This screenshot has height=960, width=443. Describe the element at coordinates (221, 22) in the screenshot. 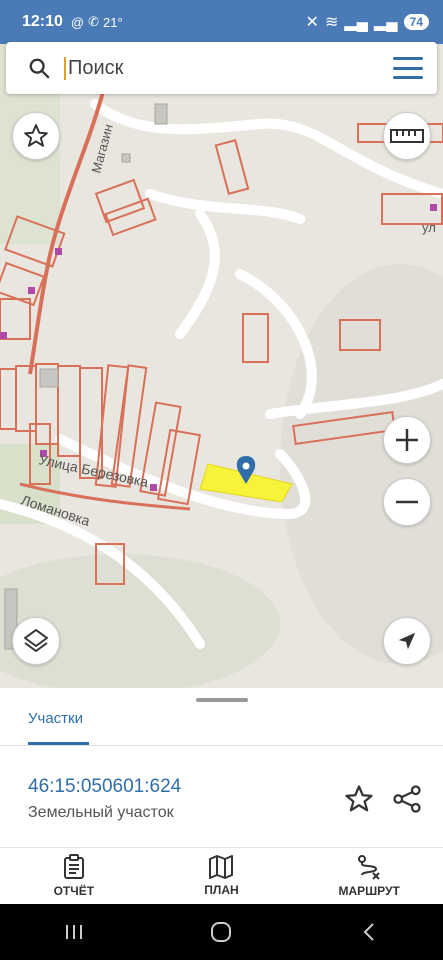

I see `status-bar: 12:10 @ ✆ 21° ✕ ≋ ▂▄ ▂▄ 74` at that location.